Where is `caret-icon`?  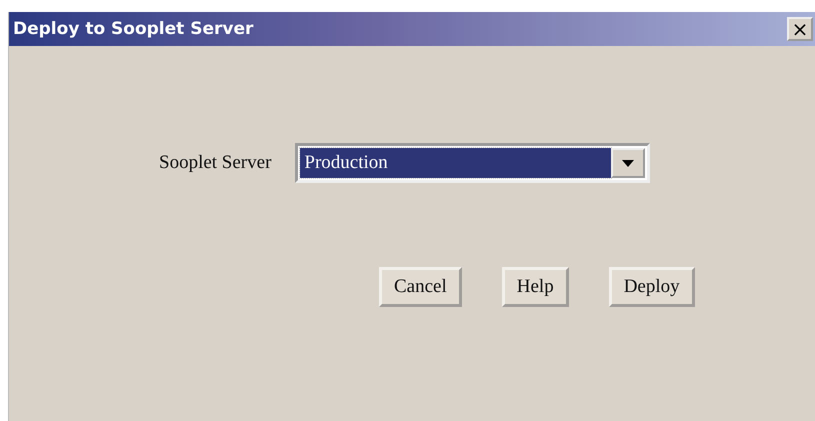 caret-icon is located at coordinates (628, 163).